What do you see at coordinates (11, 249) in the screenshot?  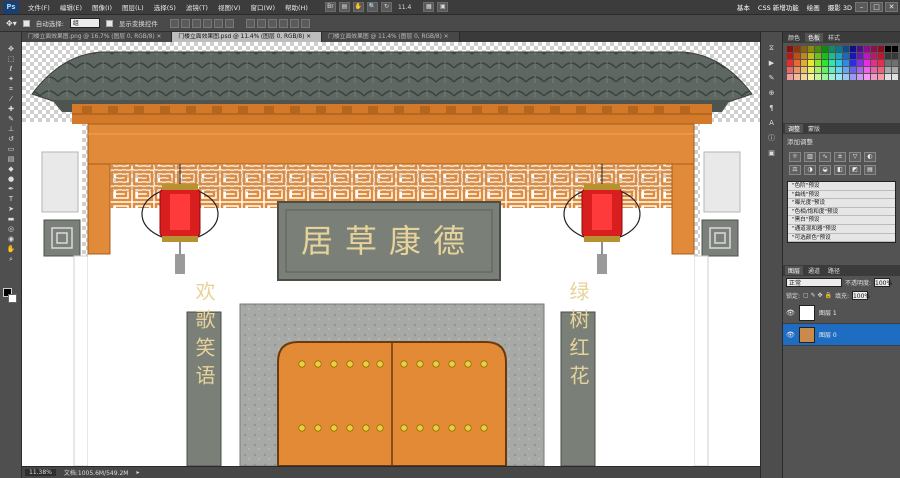 I see `hand-tool-icon: ✋` at bounding box center [11, 249].